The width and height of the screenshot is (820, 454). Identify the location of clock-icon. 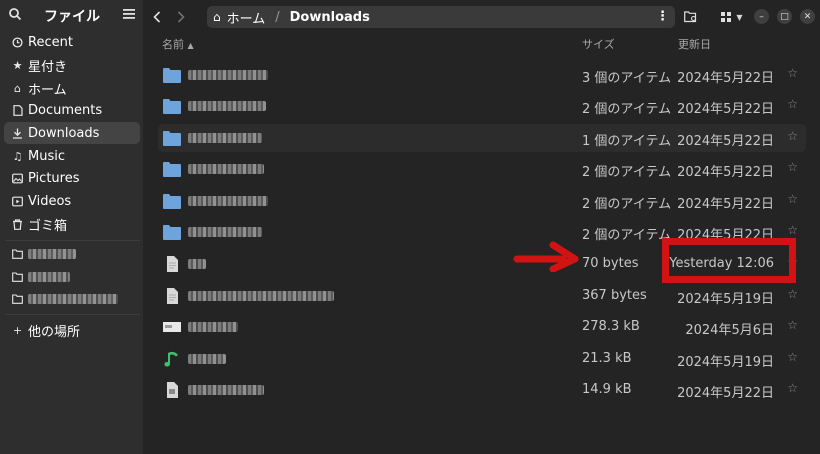
(17, 42).